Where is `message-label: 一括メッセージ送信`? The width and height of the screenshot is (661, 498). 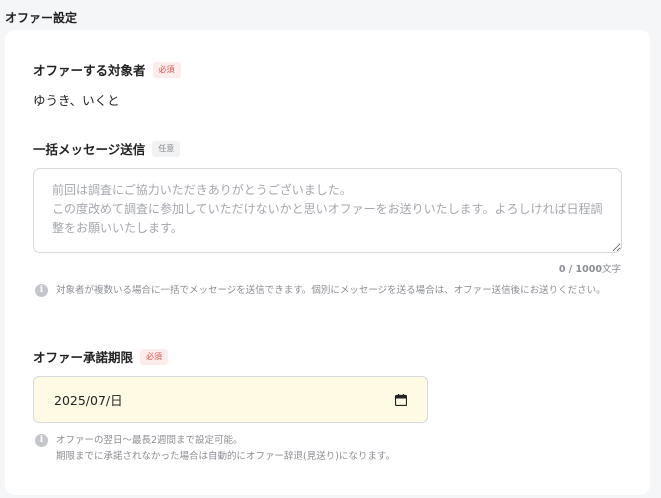
message-label: 一括メッセージ送信 is located at coordinates (89, 149).